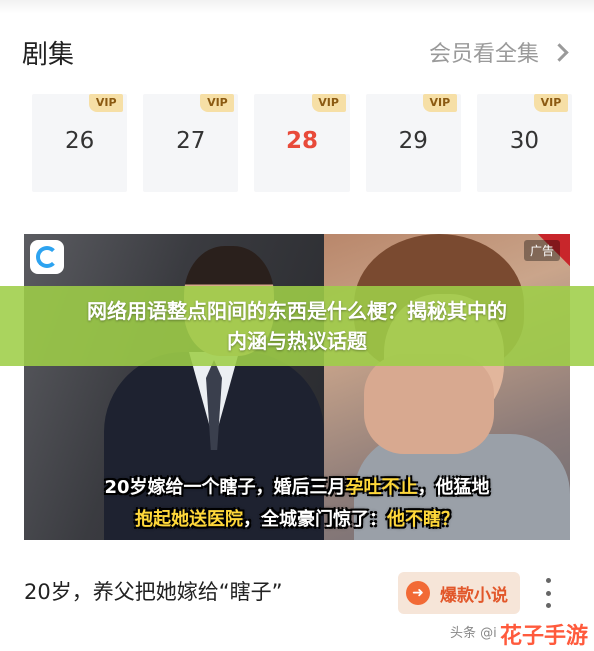 This screenshot has width=594, height=651. I want to click on episode-number: 28, so click(302, 141).